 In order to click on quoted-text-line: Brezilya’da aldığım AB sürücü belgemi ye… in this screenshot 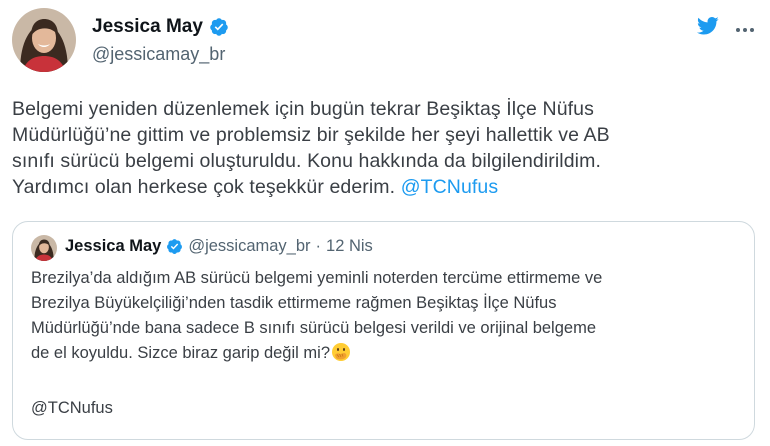, I will do `click(317, 278)`.